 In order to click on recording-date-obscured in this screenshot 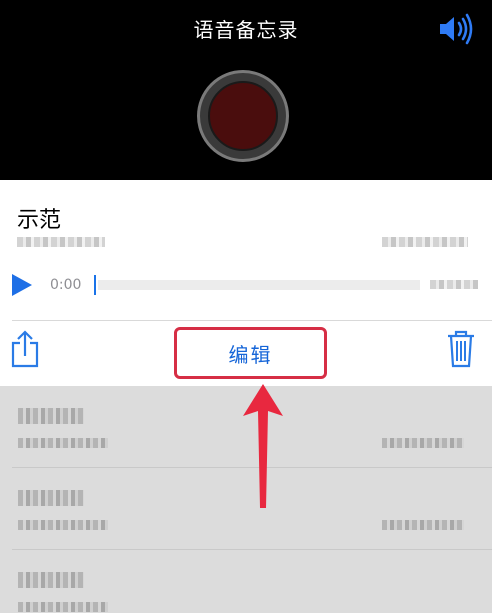, I will do `click(61, 242)`.